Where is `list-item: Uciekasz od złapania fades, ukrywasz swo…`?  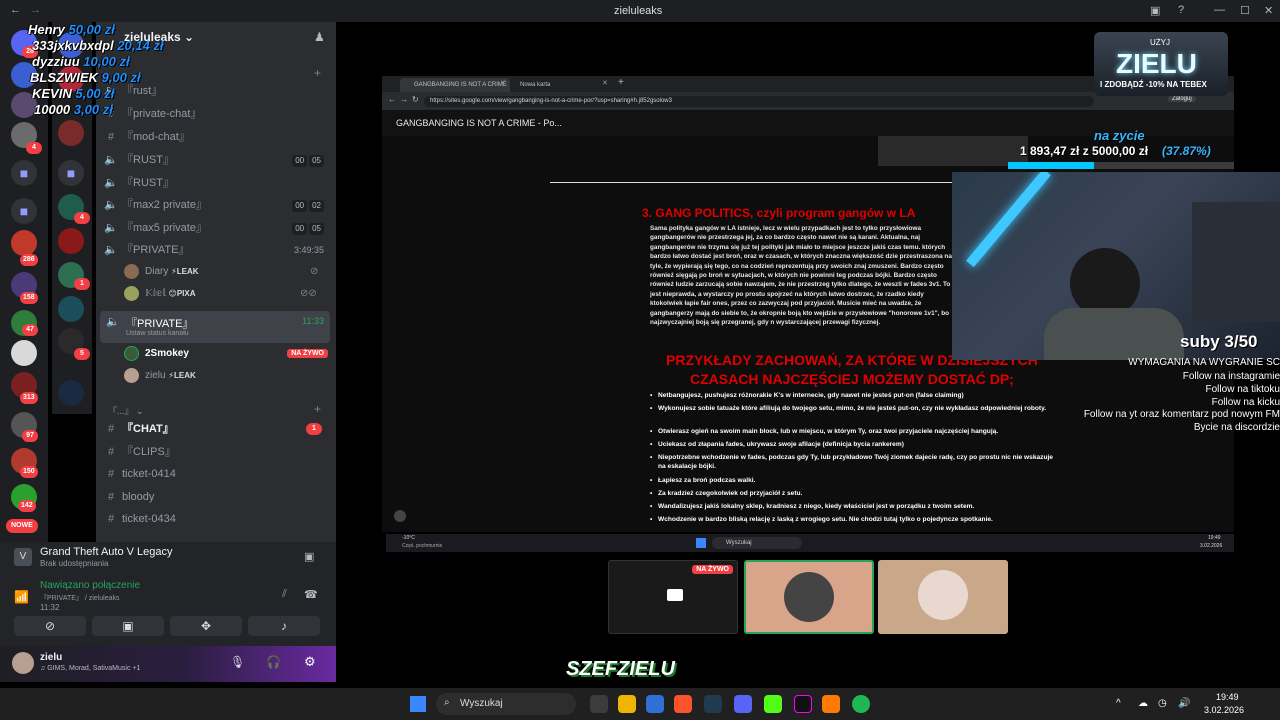
list-item: Uciekasz od złapania fades, ukrywasz swo… is located at coordinates (854, 445).